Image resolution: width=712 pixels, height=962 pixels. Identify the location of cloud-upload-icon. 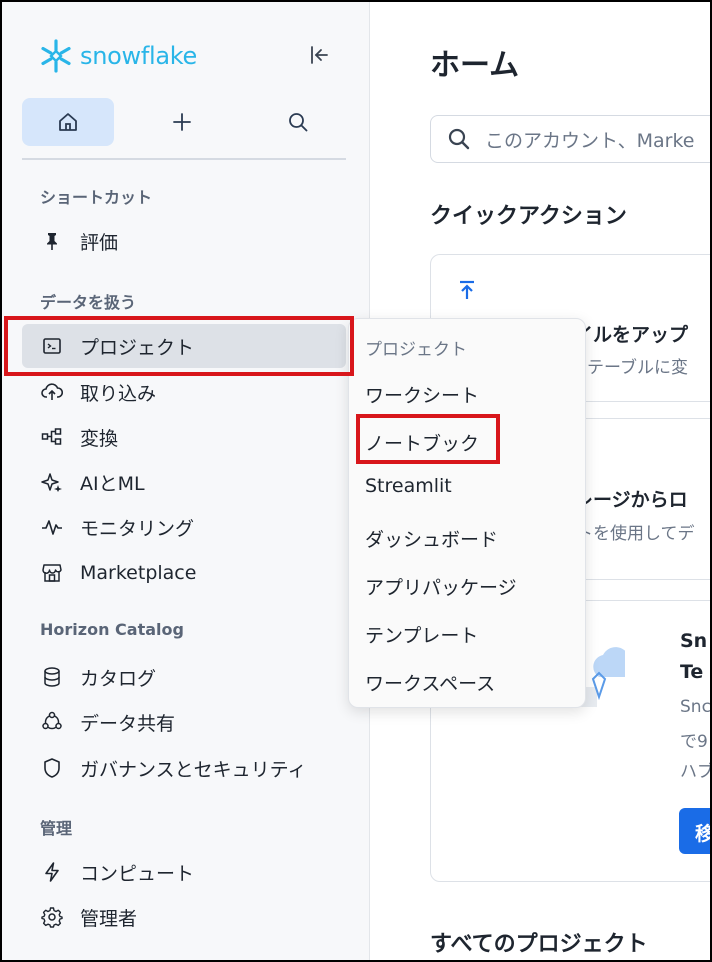
(52, 392).